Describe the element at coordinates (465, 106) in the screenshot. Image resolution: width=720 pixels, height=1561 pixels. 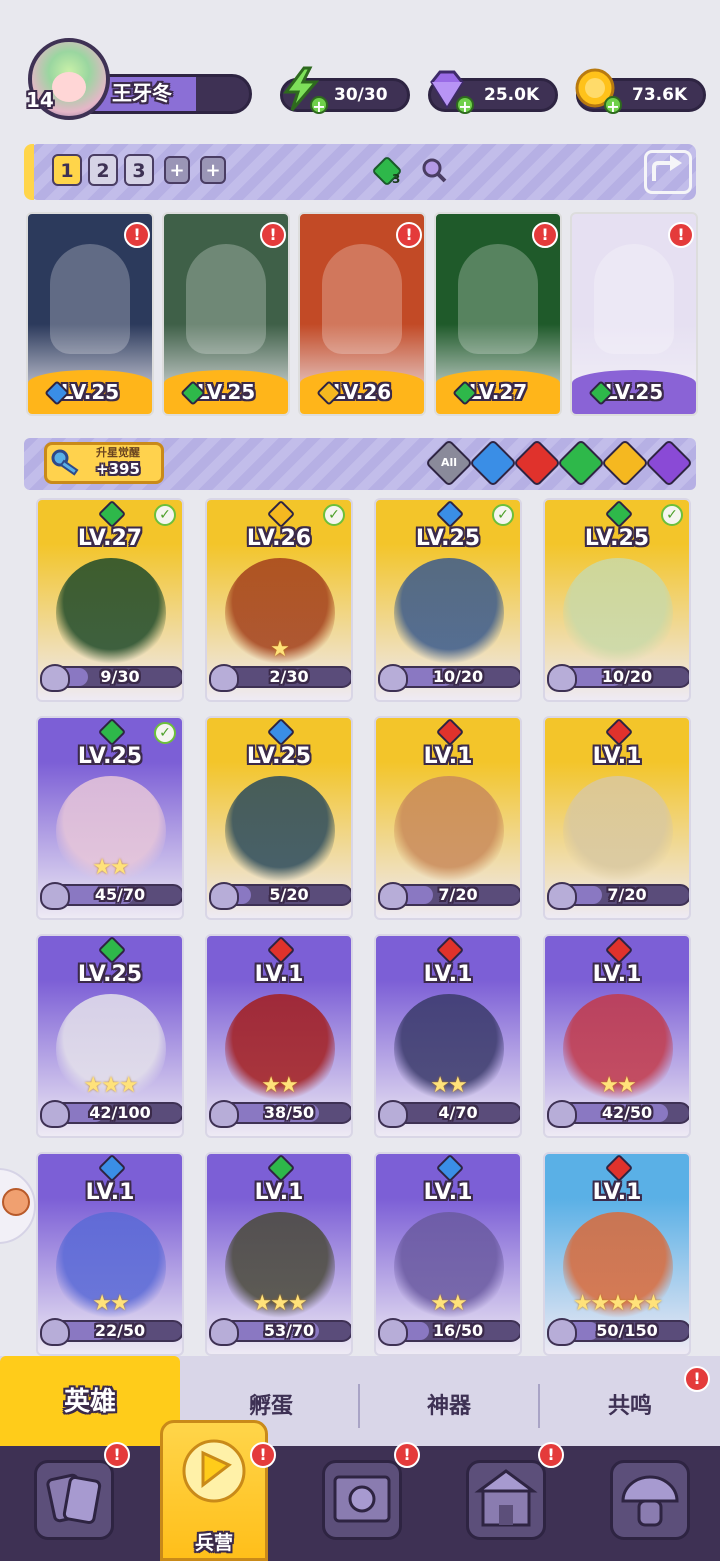
I see `gem-plus-icon: +` at that location.